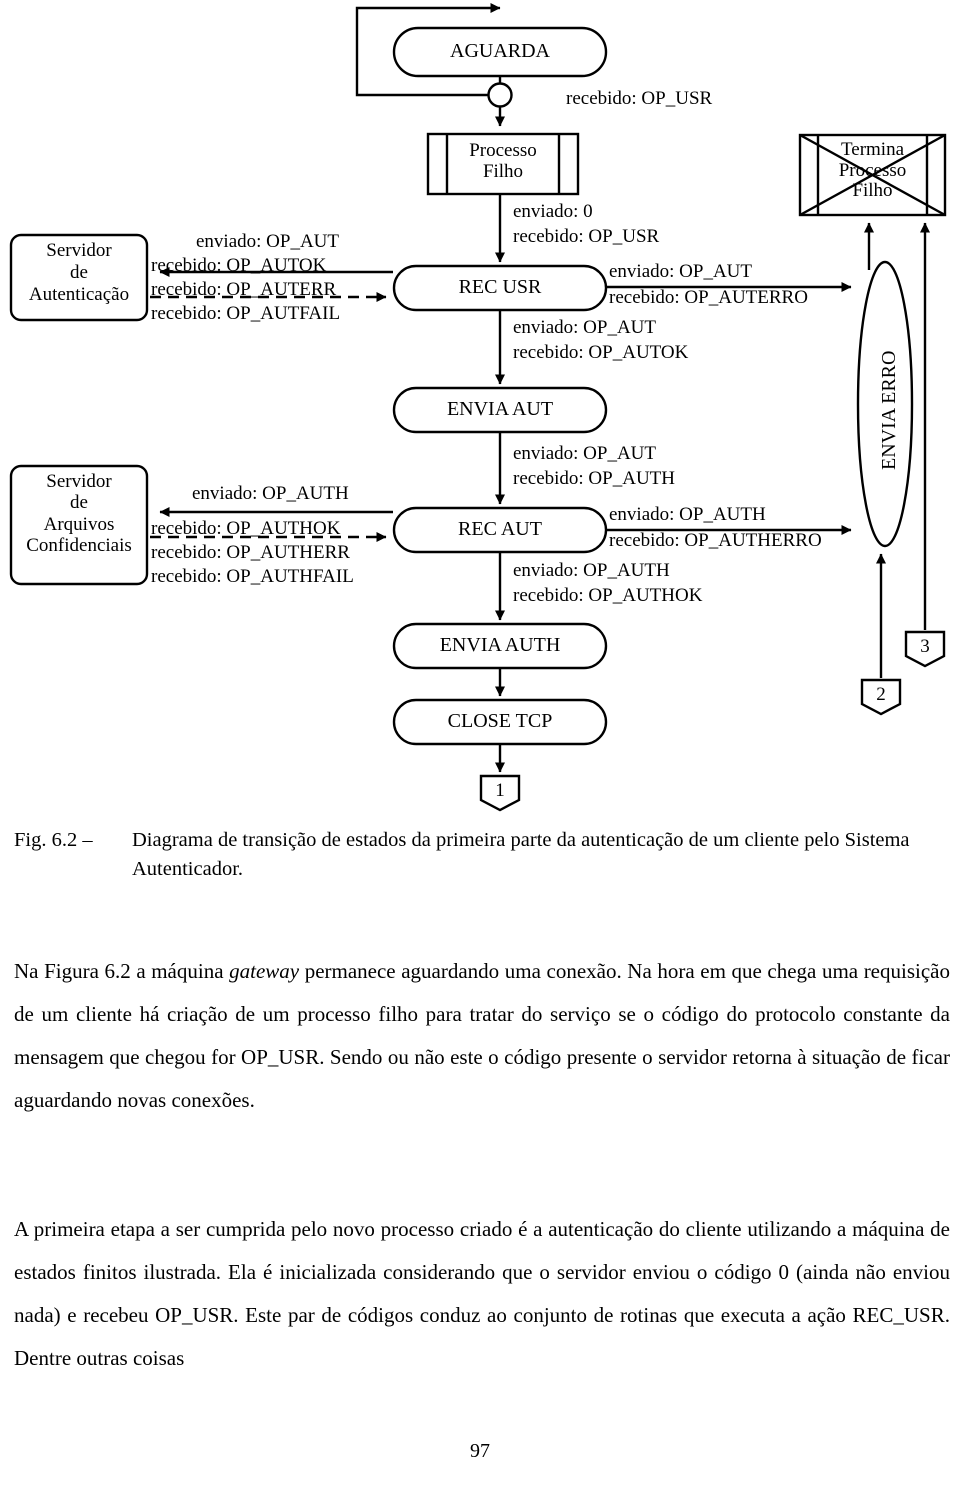 The width and height of the screenshot is (960, 1496). Describe the element at coordinates (500, 721) in the screenshot. I see `state-label-close-tcp: CLOSE TCP` at that location.